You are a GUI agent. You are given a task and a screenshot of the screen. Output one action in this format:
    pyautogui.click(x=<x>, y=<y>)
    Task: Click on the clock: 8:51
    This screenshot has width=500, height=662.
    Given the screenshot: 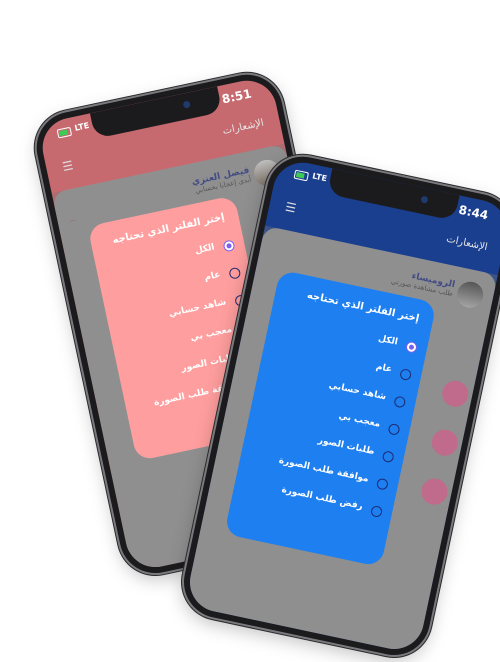 What is the action you would take?
    pyautogui.click(x=236, y=96)
    